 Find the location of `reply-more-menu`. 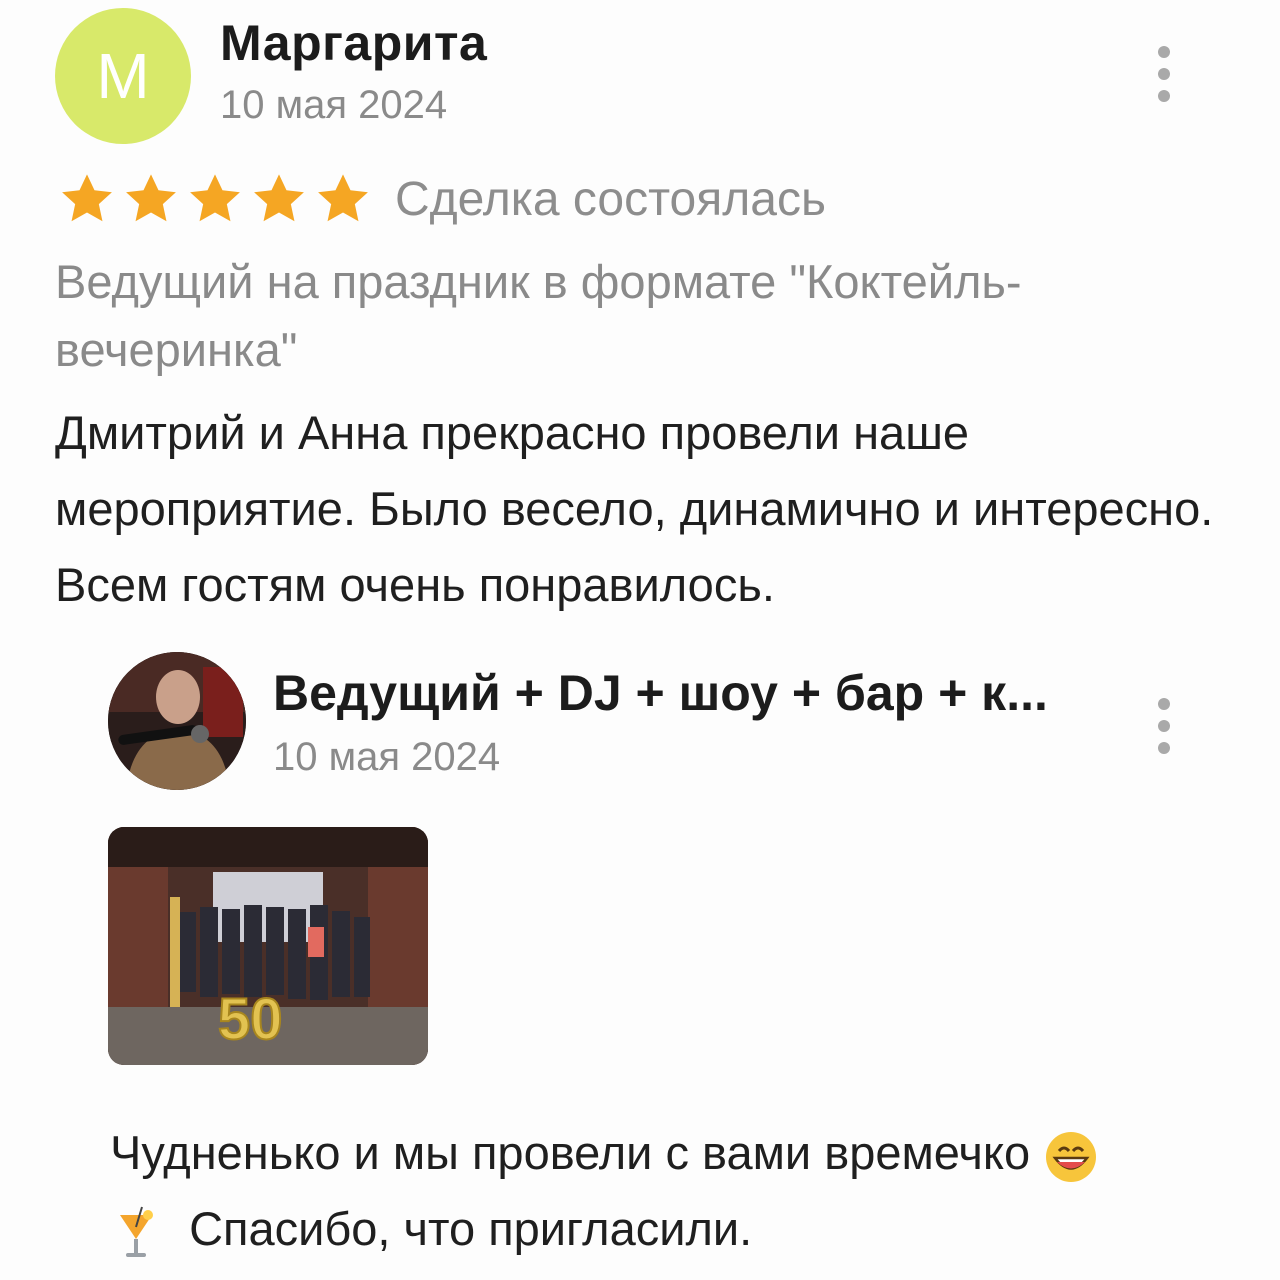

reply-more-menu is located at coordinates (1164, 726).